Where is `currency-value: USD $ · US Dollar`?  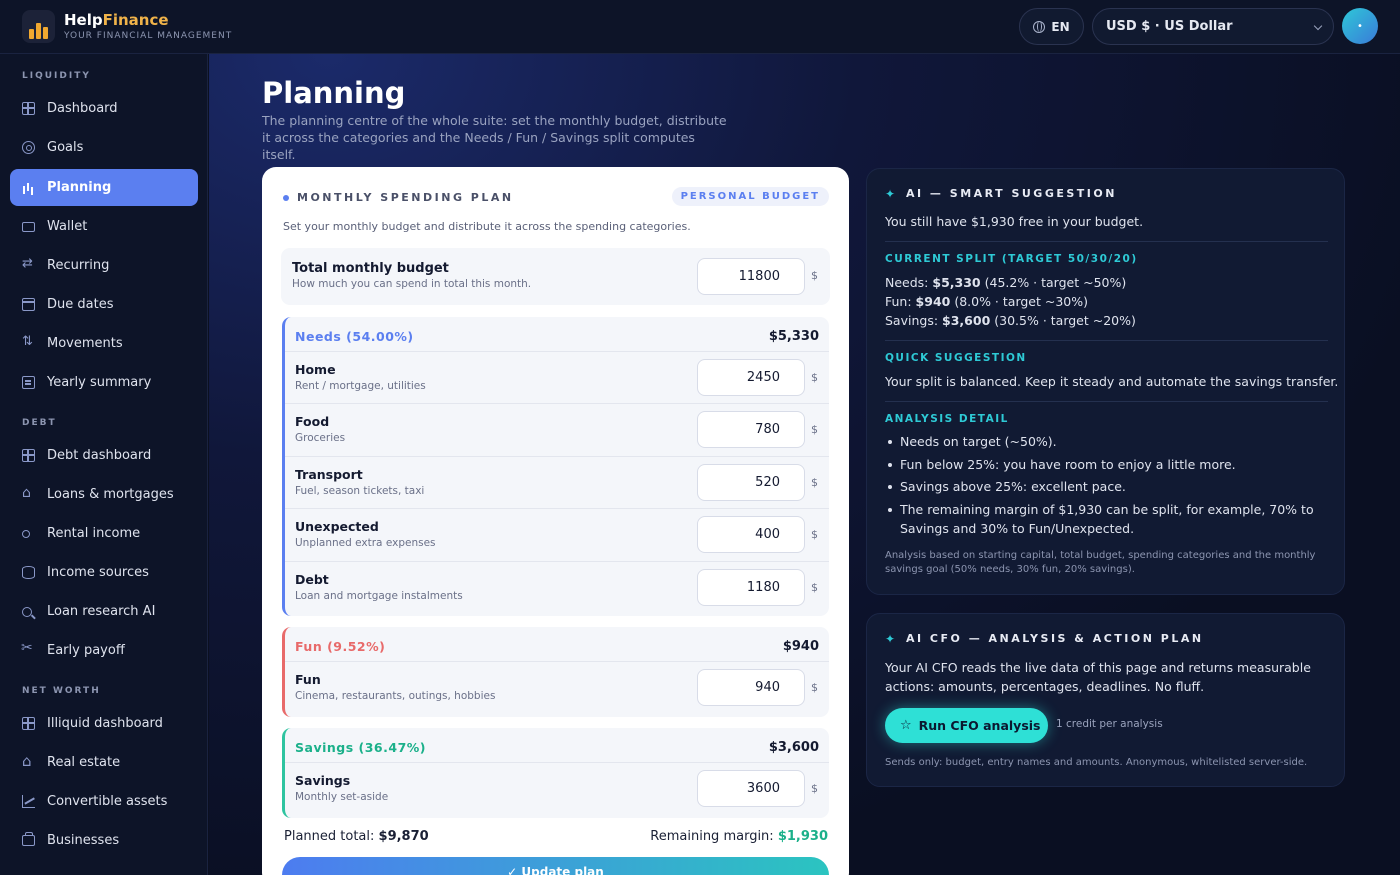 currency-value: USD $ · US Dollar is located at coordinates (1169, 26).